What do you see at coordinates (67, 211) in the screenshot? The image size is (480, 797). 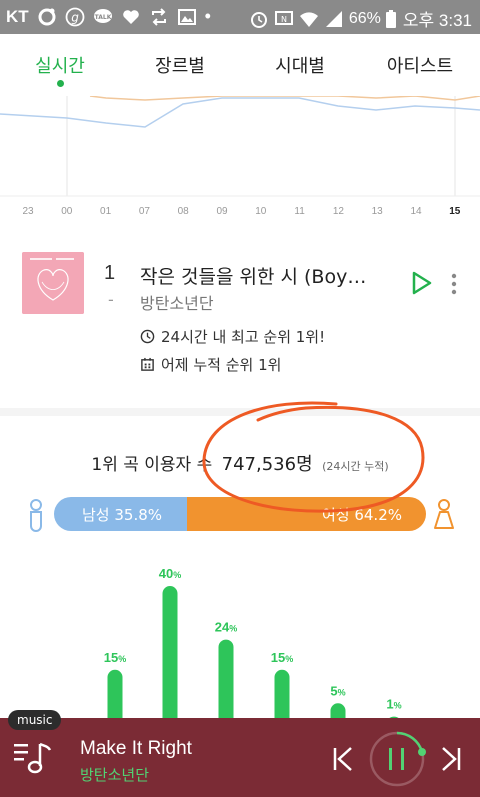 I see `x-axis-tick-label: 00` at bounding box center [67, 211].